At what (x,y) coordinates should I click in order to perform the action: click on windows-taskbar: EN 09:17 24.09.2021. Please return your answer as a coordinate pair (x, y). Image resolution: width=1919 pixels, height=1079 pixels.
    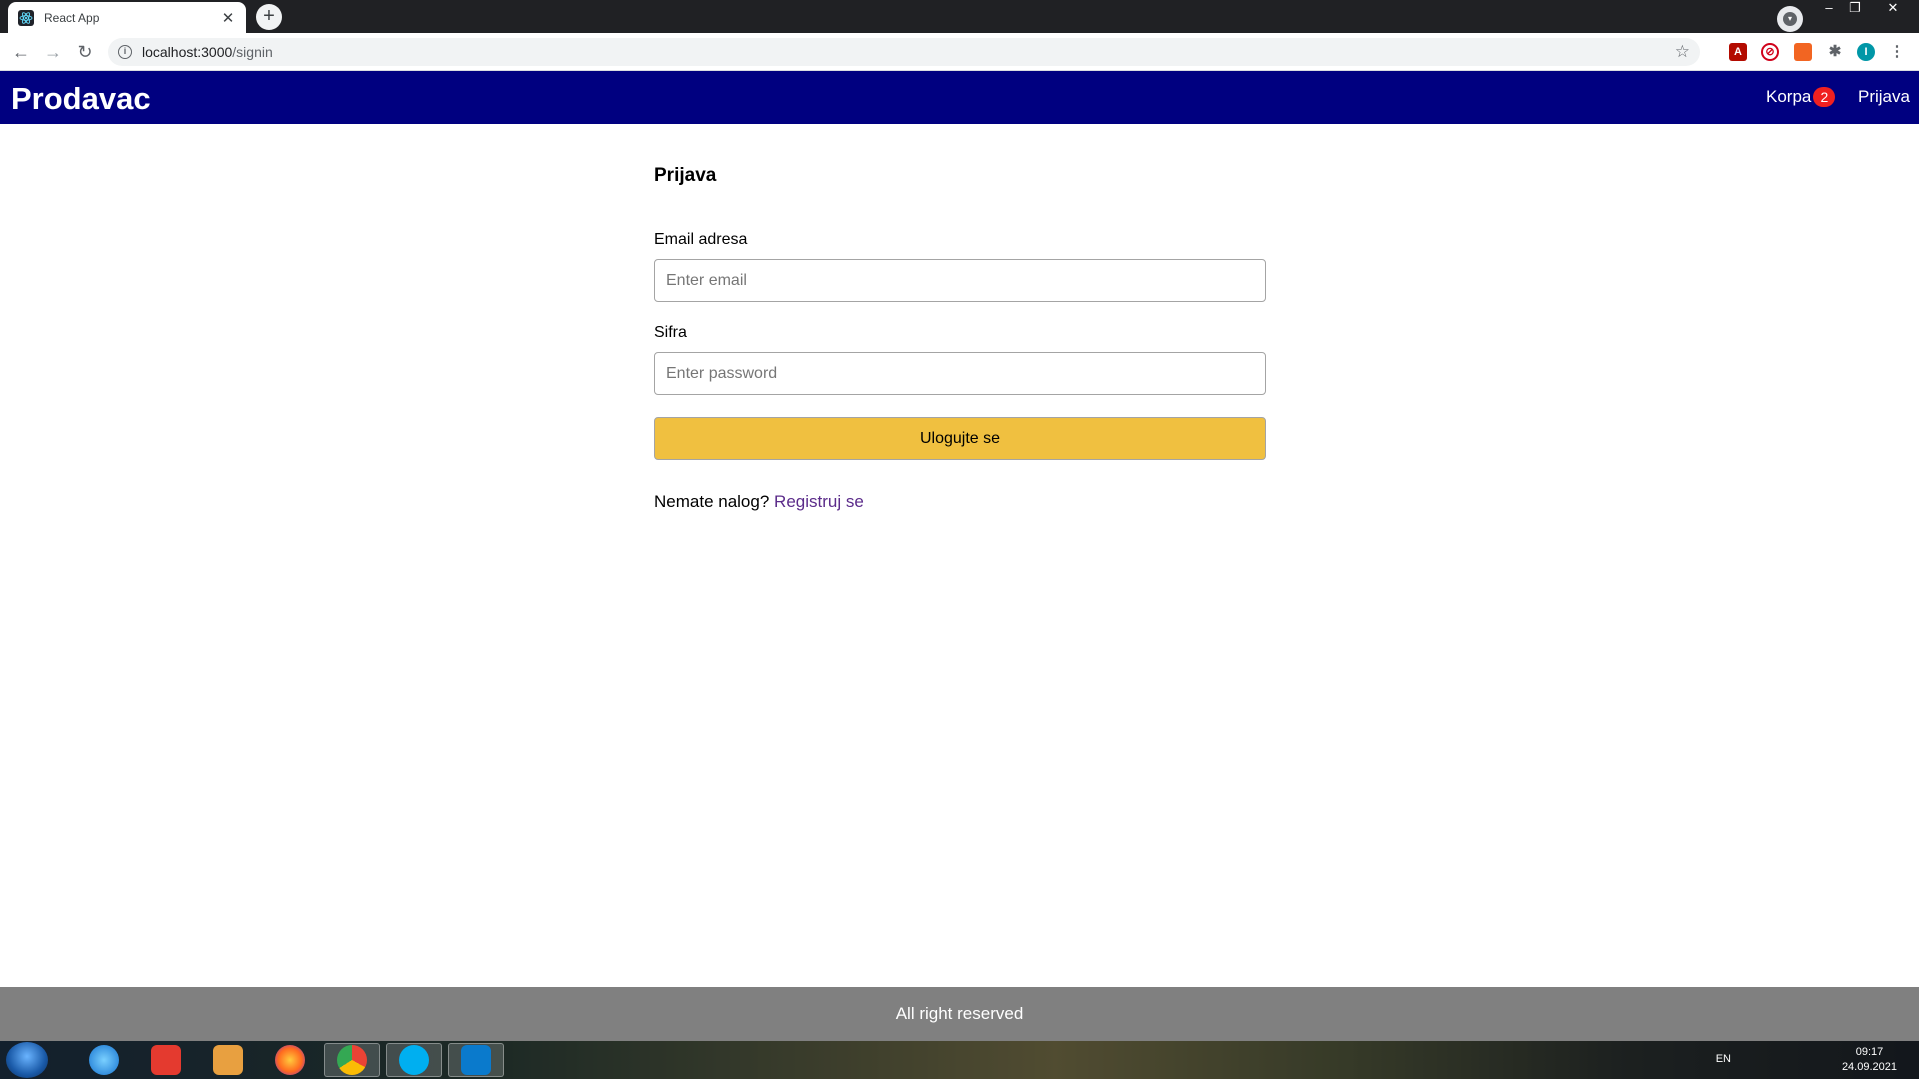
    Looking at the image, I should click on (959, 1060).